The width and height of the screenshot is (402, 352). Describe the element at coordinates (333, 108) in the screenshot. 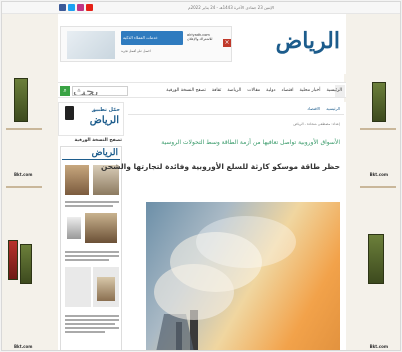

I see `breadcrumb-item: الرئيسية` at that location.